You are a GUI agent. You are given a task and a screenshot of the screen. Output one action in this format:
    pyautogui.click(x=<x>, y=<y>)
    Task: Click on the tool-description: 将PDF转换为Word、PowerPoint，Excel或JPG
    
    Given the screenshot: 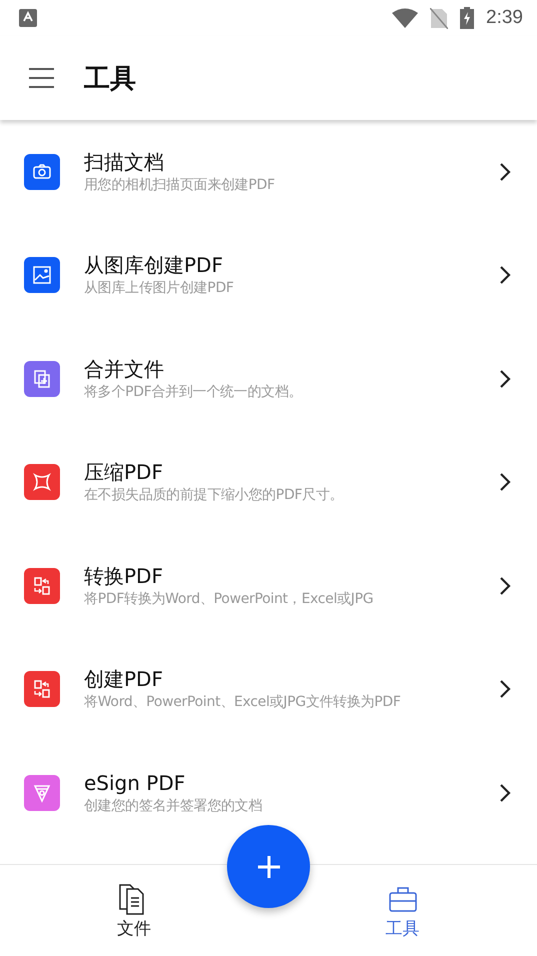 What is the action you would take?
    pyautogui.click(x=229, y=599)
    